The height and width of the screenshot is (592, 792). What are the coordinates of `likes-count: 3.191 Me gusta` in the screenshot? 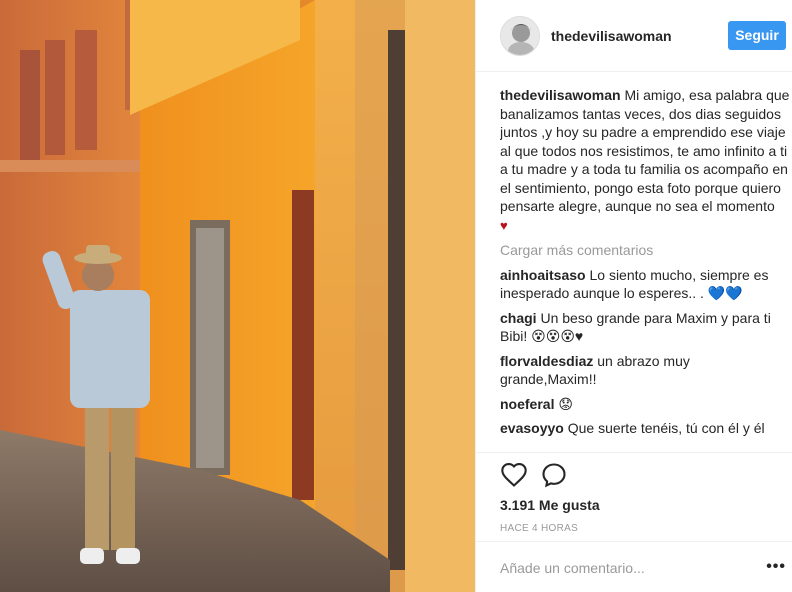 It's located at (550, 505).